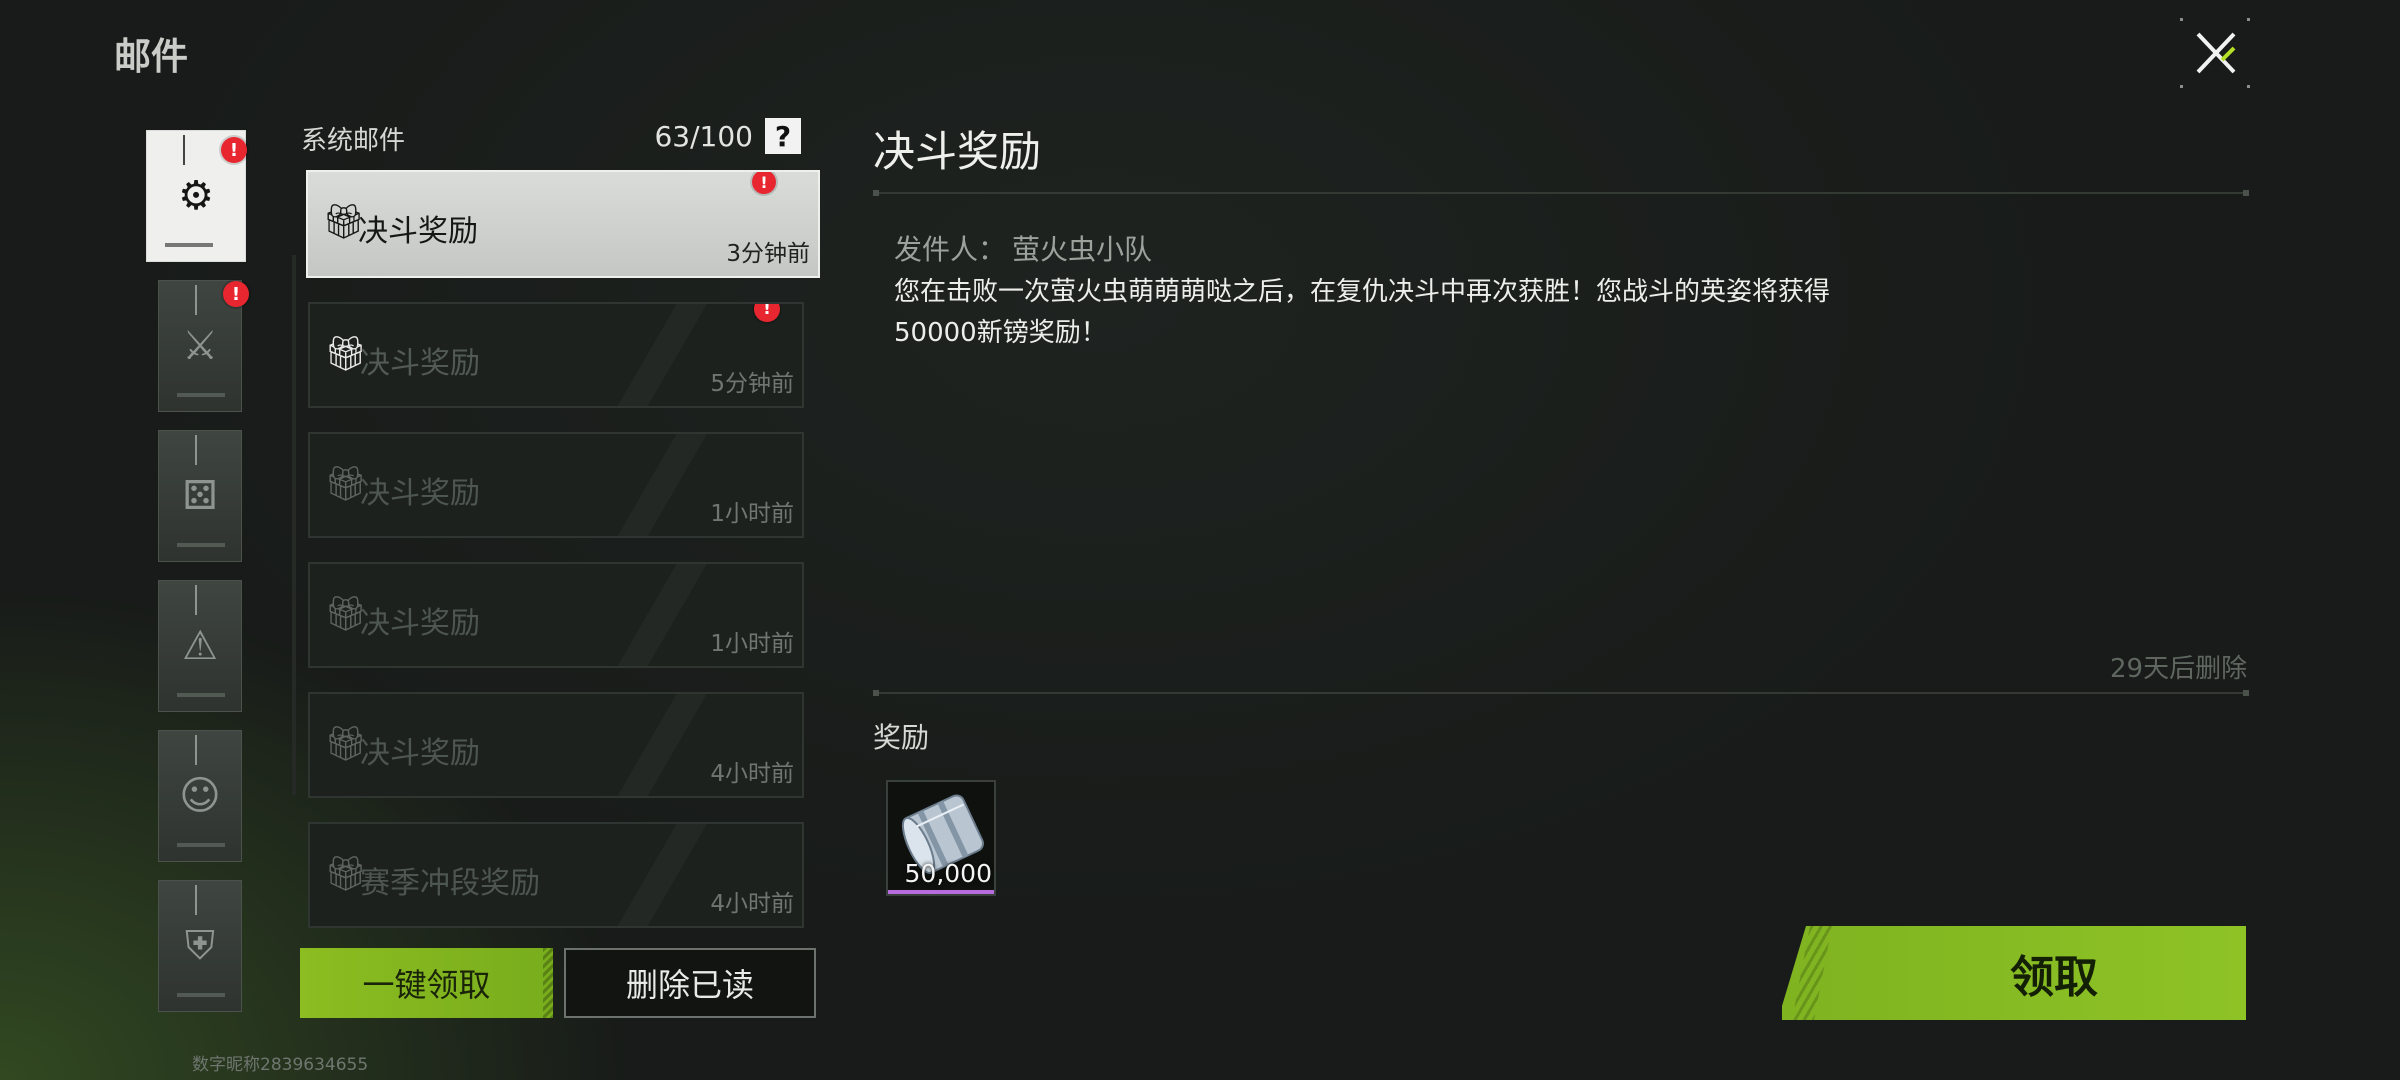 This screenshot has width=2400, height=1080. I want to click on category-system: ⚙ !, so click(196, 196).